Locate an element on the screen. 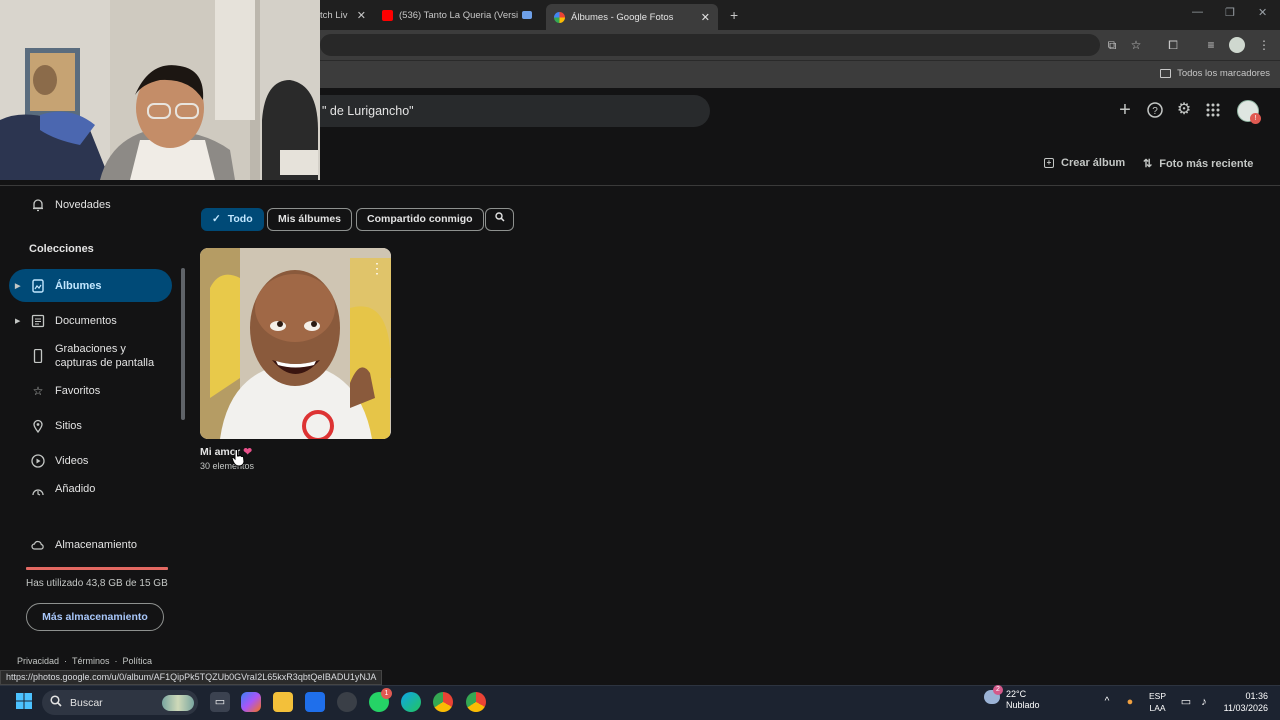  policy-link: Política is located at coordinates (138, 661).